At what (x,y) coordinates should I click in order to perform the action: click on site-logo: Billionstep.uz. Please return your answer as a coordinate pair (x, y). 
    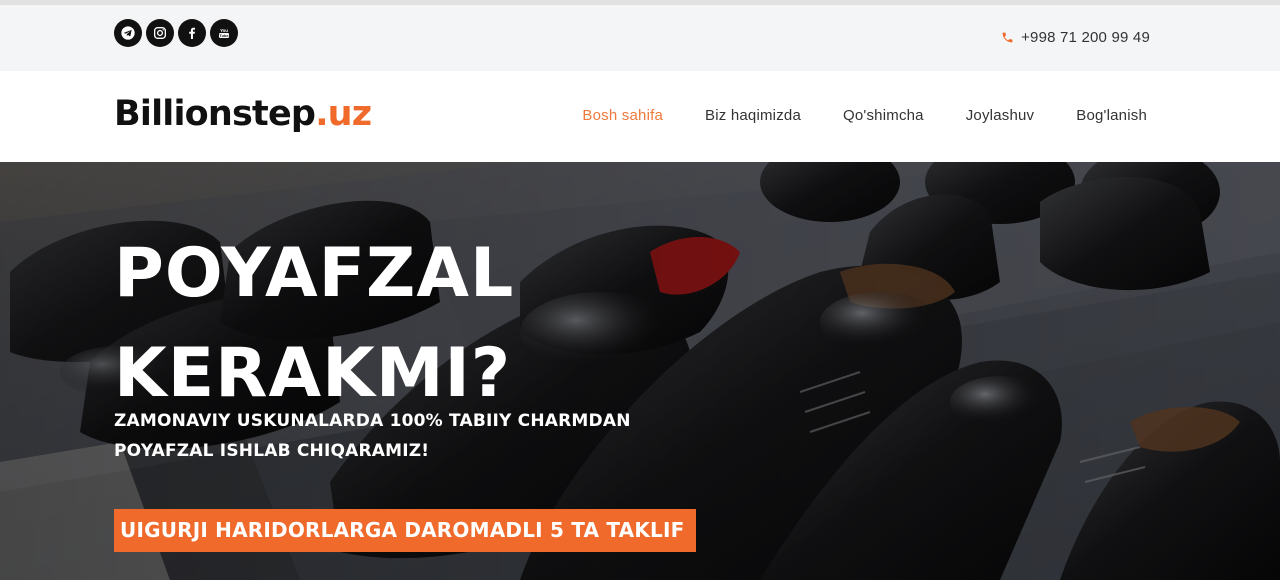
    Looking at the image, I should click on (243, 114).